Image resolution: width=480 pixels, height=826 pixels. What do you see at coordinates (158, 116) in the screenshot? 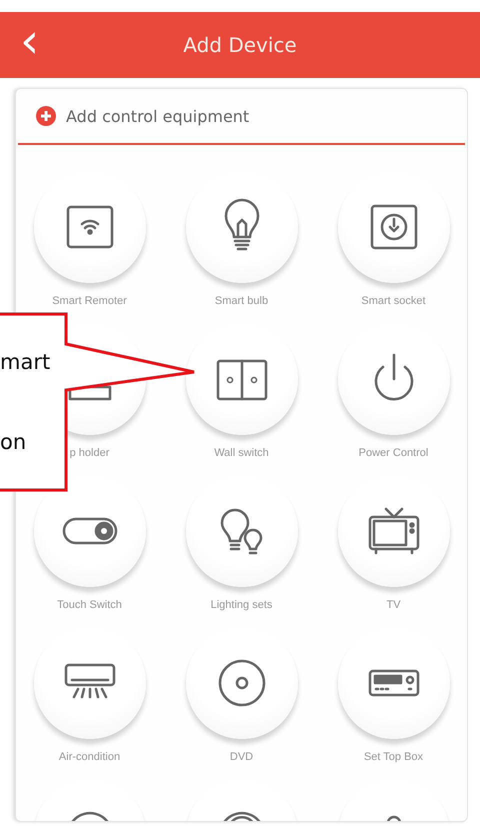
I see `add-equipment-link: Add control equipment` at bounding box center [158, 116].